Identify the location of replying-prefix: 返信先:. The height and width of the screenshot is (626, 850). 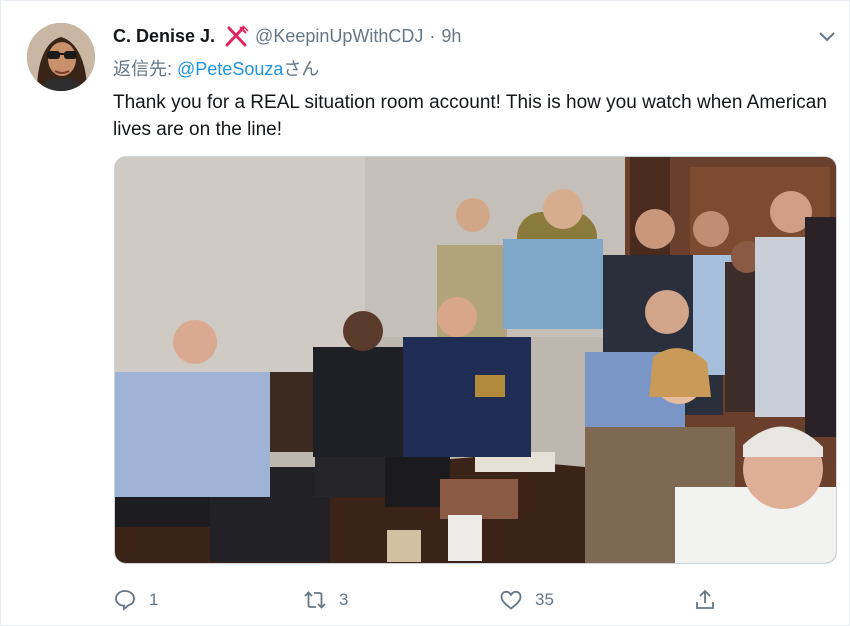
(145, 69).